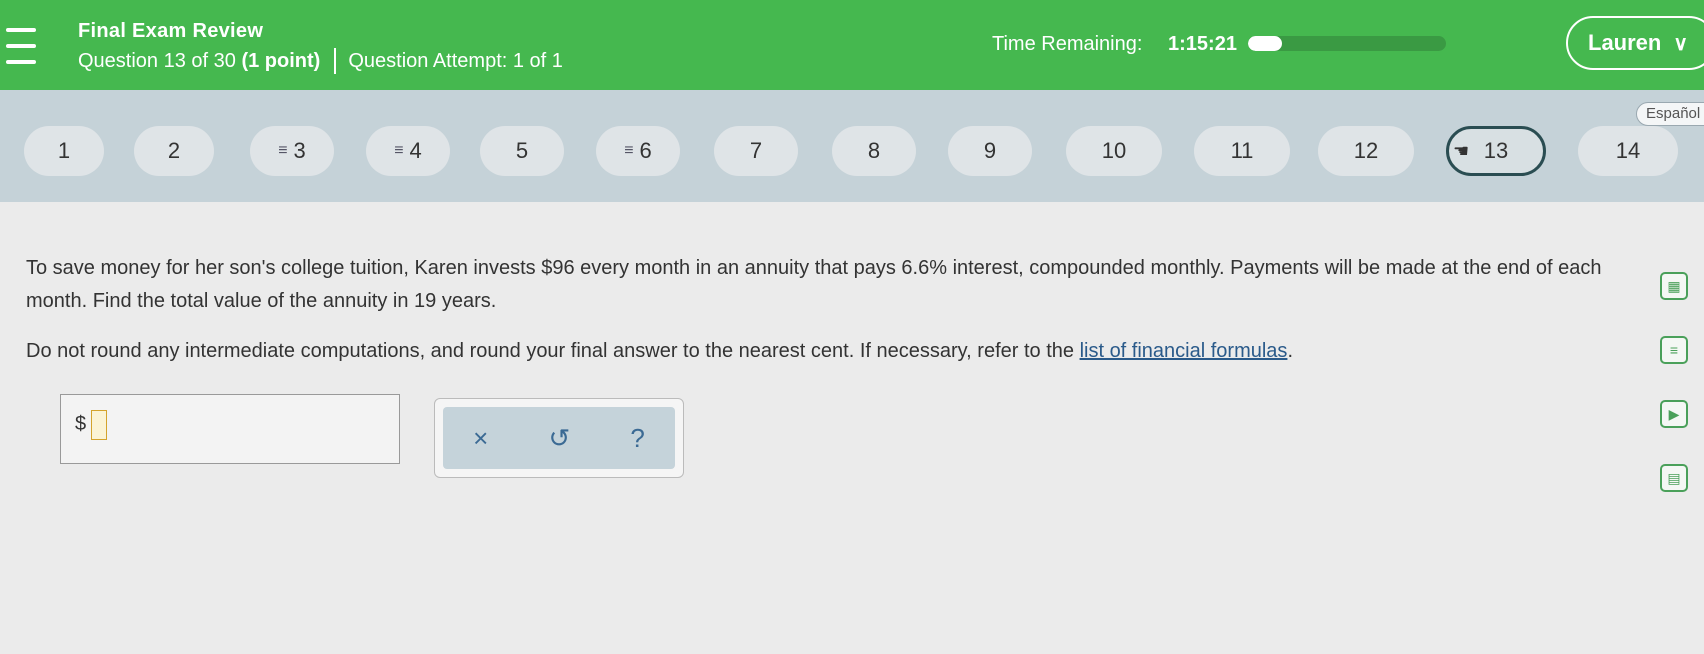  I want to click on question-nav-label: 10, so click(1114, 150).